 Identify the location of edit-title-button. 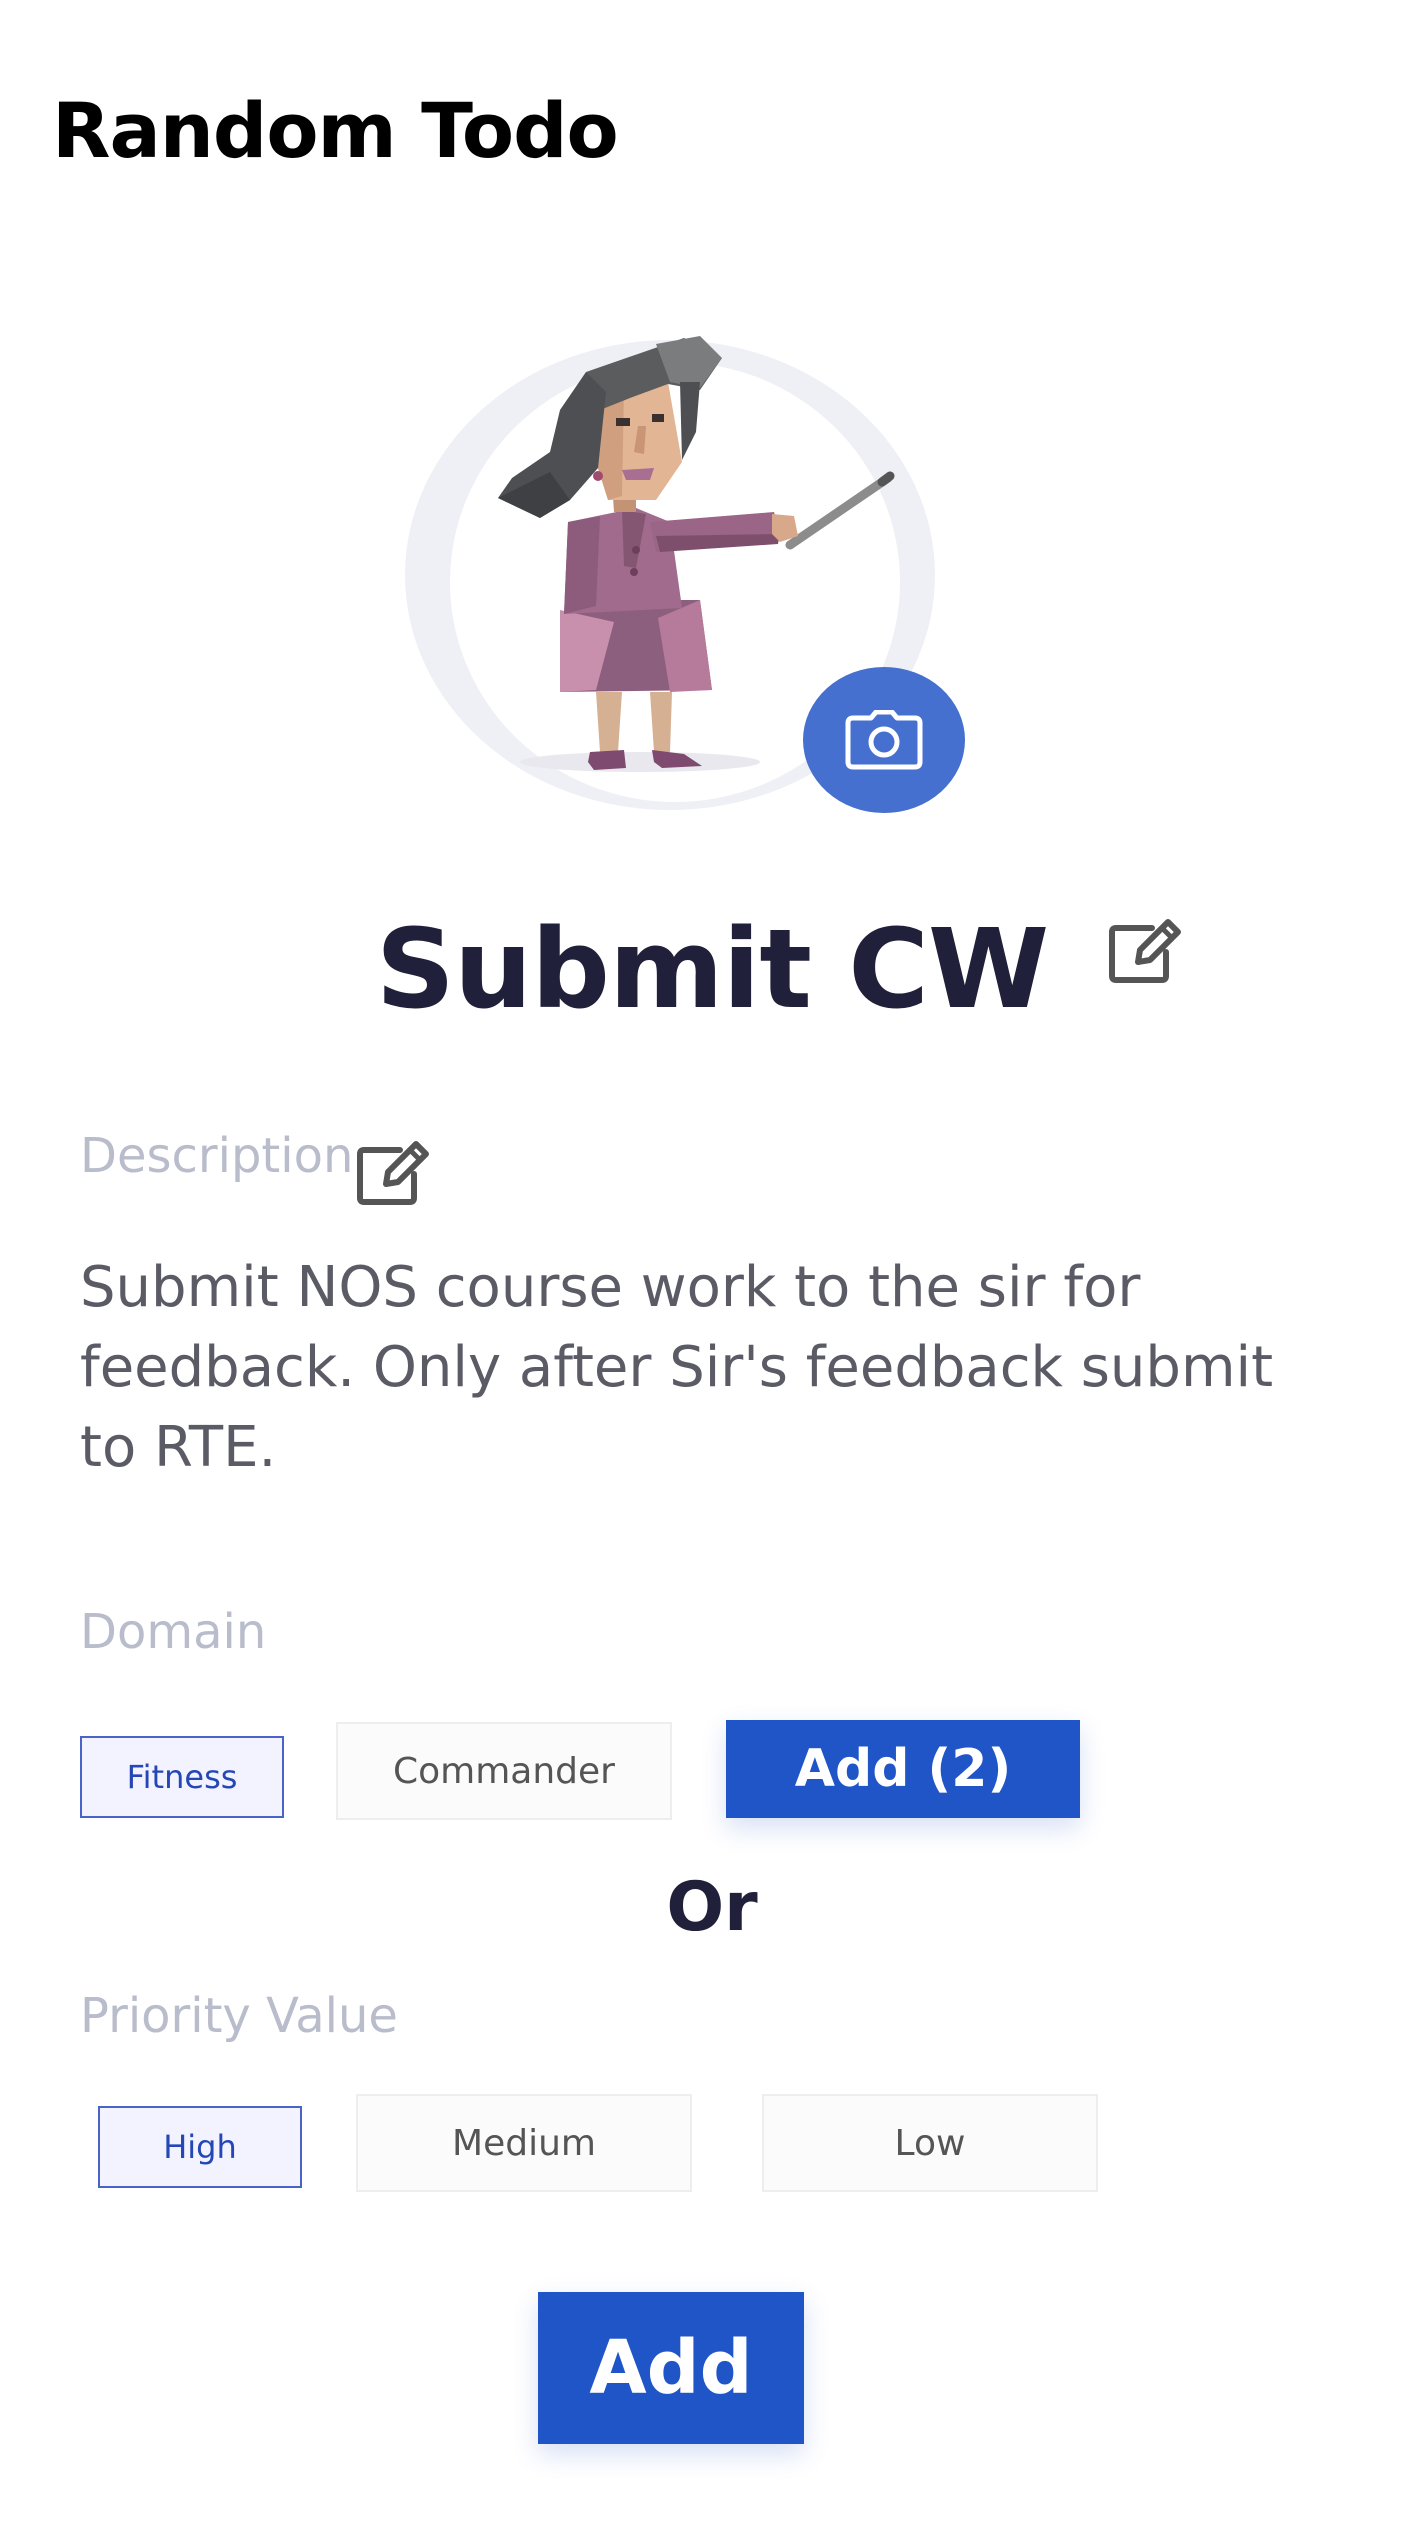
(1146, 951).